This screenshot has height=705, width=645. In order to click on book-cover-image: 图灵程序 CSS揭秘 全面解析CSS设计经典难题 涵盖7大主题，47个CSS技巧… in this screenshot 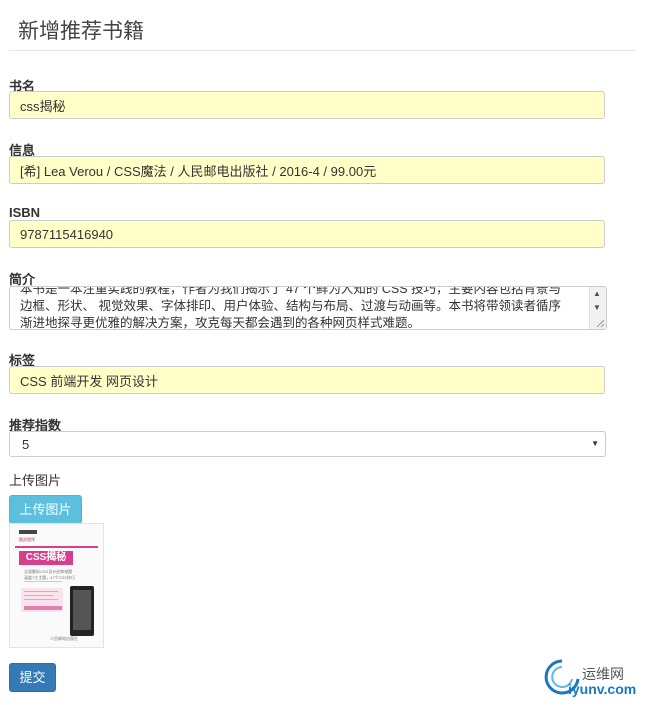, I will do `click(56, 585)`.